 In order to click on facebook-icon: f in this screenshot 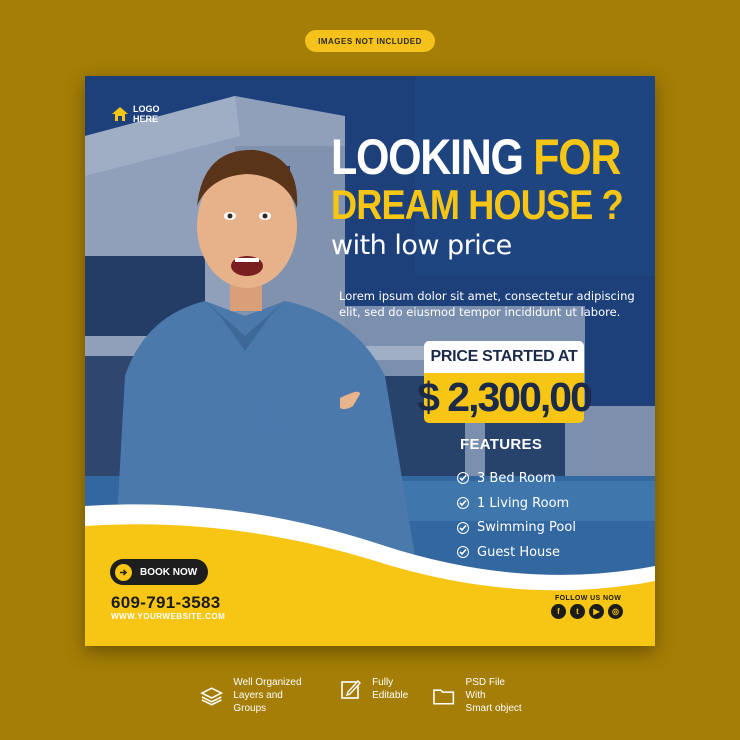, I will do `click(558, 611)`.